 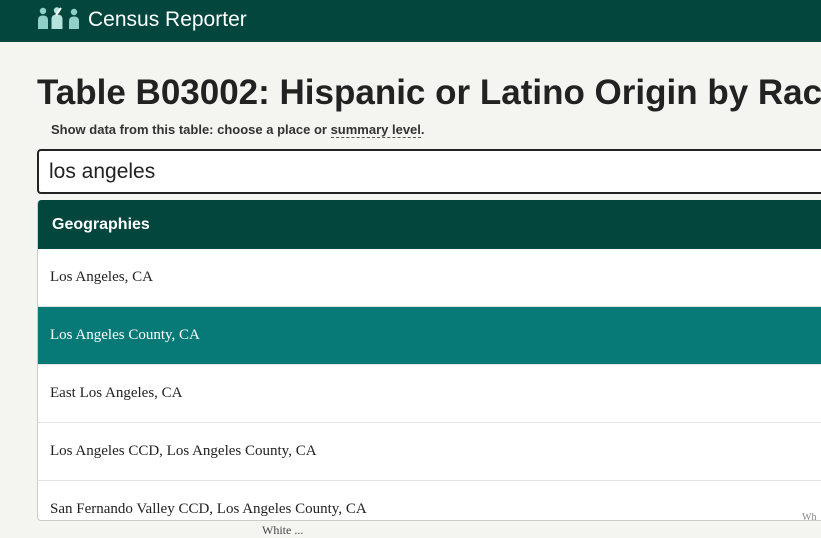 What do you see at coordinates (429, 452) in the screenshot?
I see `suggestion-item: Los Angeles CCD, Los Angeles County, CA` at bounding box center [429, 452].